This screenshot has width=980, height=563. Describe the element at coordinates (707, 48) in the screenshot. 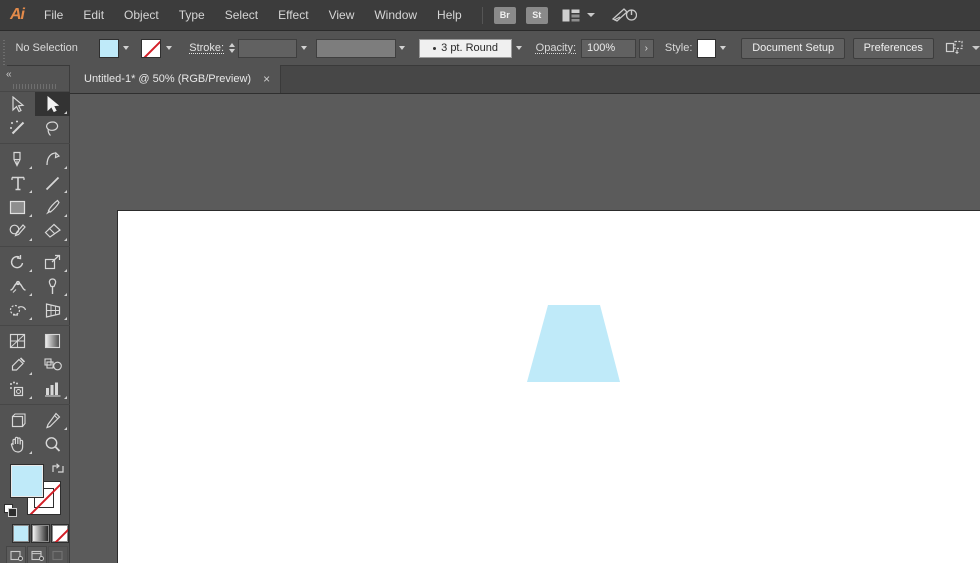

I see `graphic-style-swatch` at that location.